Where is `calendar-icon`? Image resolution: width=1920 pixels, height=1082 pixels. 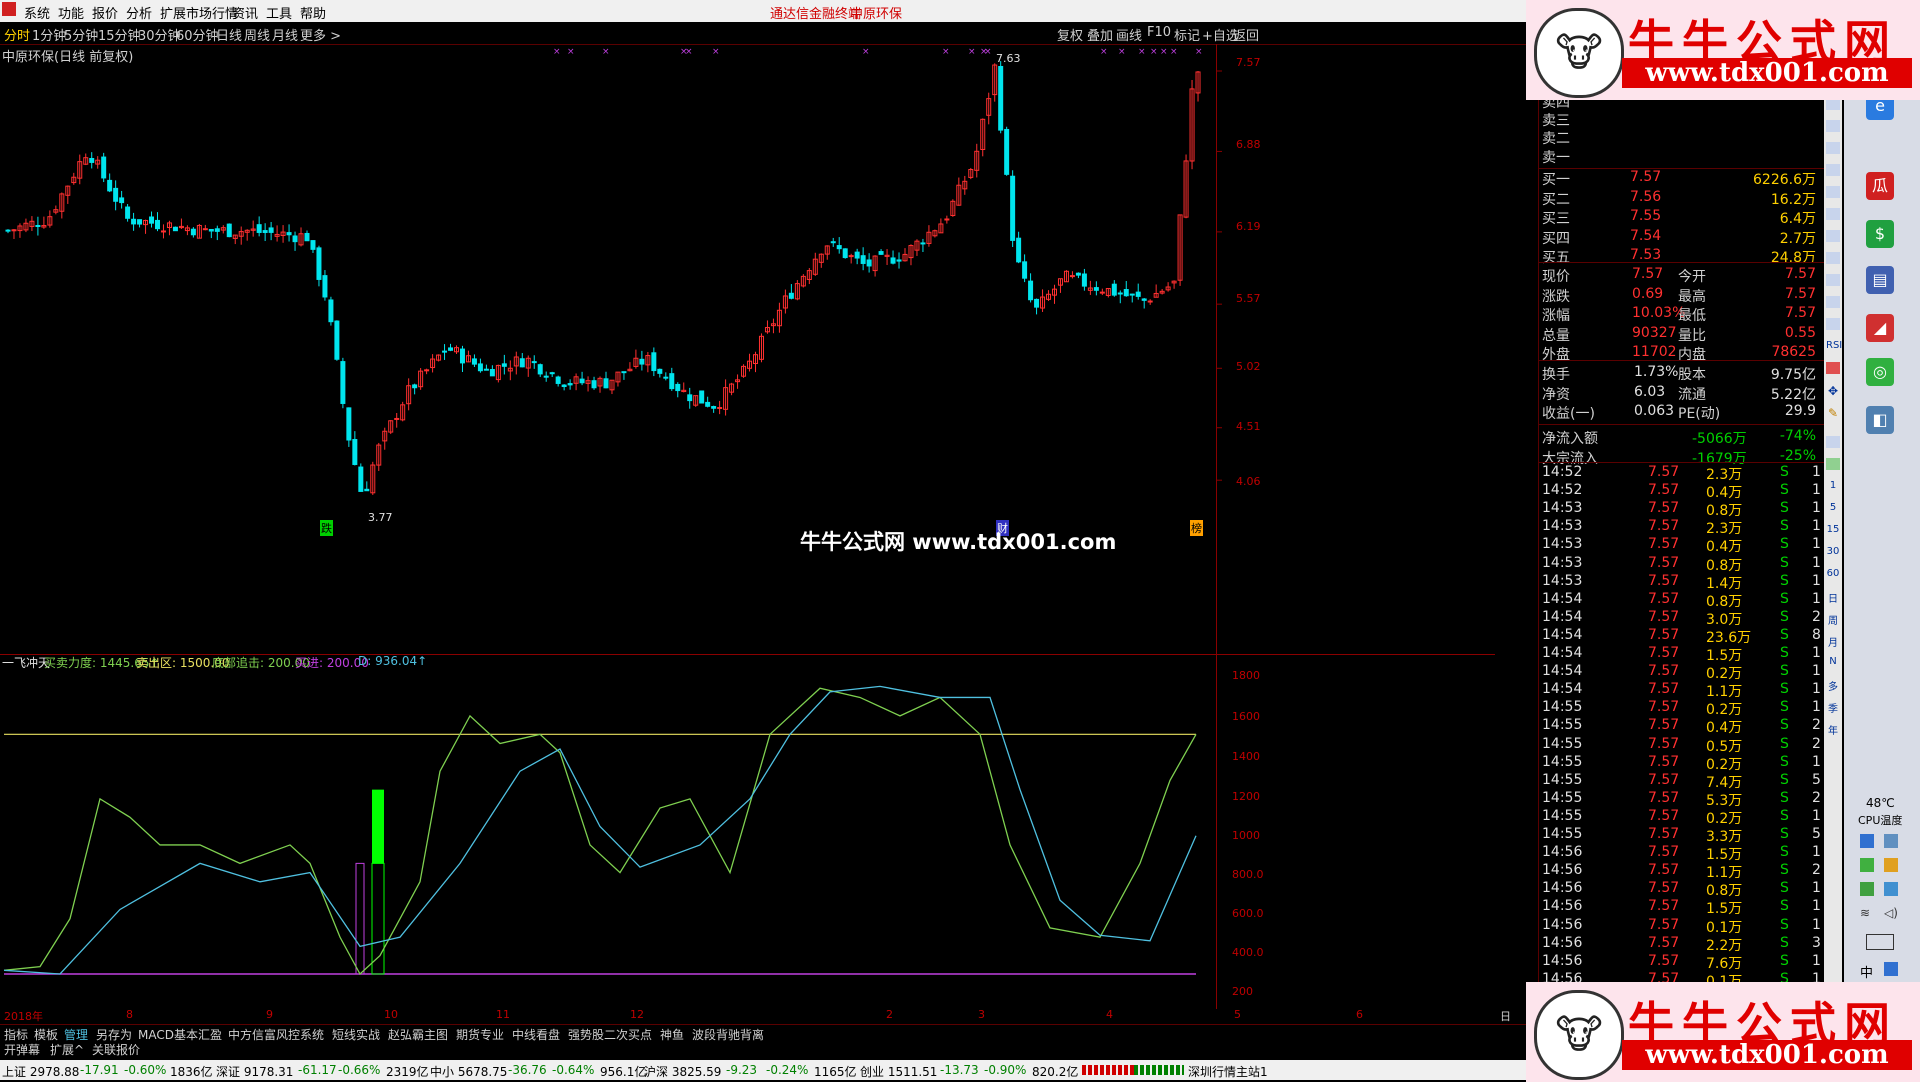 calendar-icon is located at coordinates (1833, 258).